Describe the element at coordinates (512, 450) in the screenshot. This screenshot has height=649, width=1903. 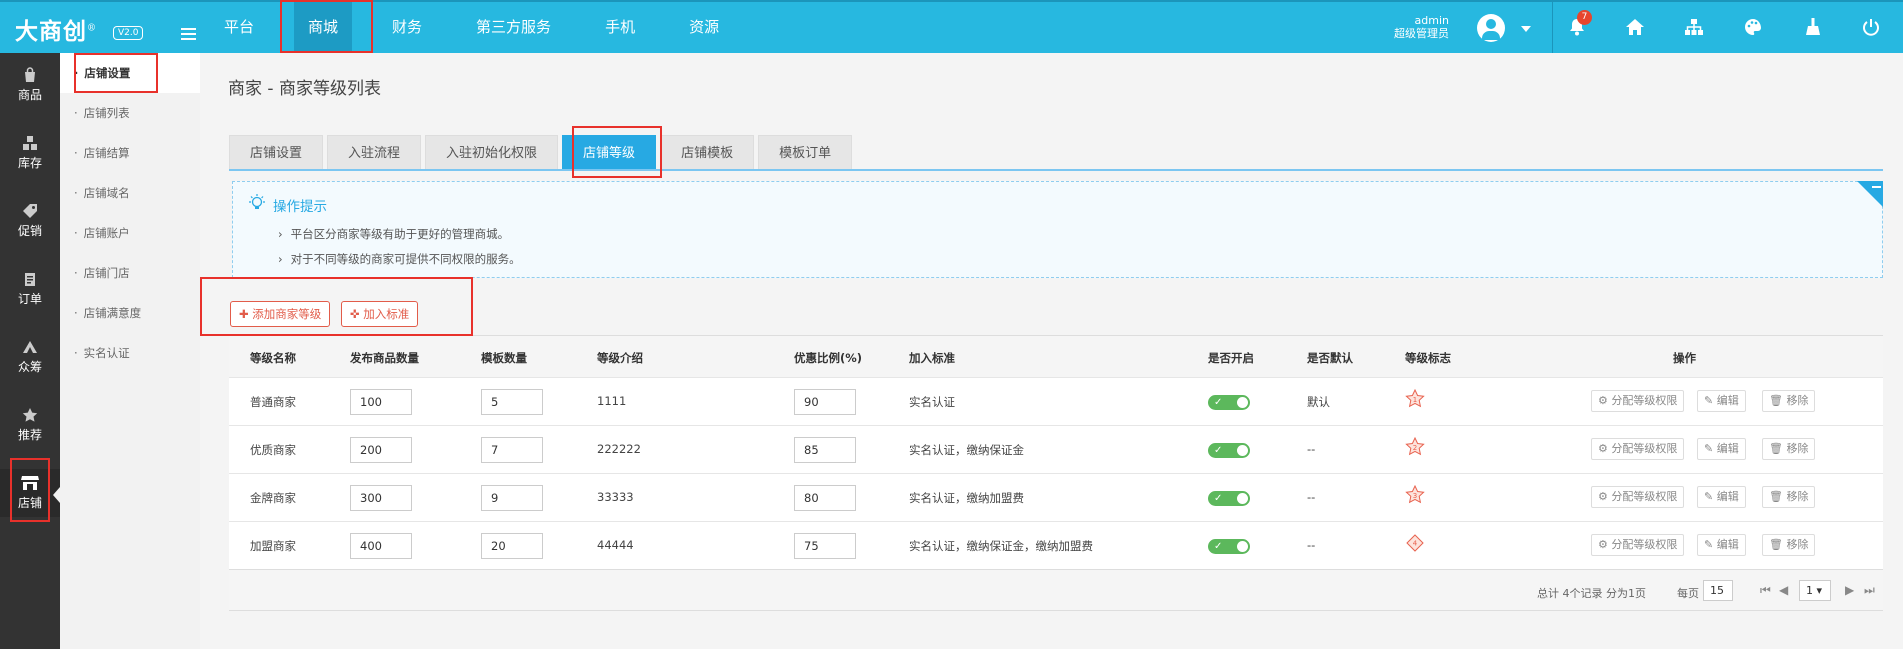
I see `template-count-input: 7` at that location.